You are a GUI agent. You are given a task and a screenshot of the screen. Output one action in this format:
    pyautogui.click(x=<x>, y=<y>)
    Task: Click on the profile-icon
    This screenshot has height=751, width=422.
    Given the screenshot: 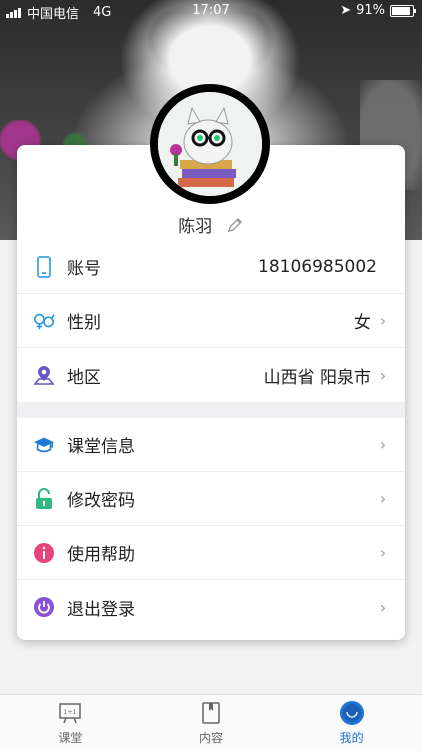 What is the action you would take?
    pyautogui.click(x=352, y=713)
    